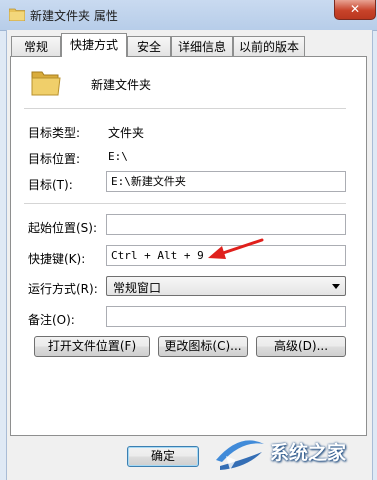 Image resolution: width=377 pixels, height=480 pixels. Describe the element at coordinates (236, 248) in the screenshot. I see `annotation-arrow-icon` at that location.